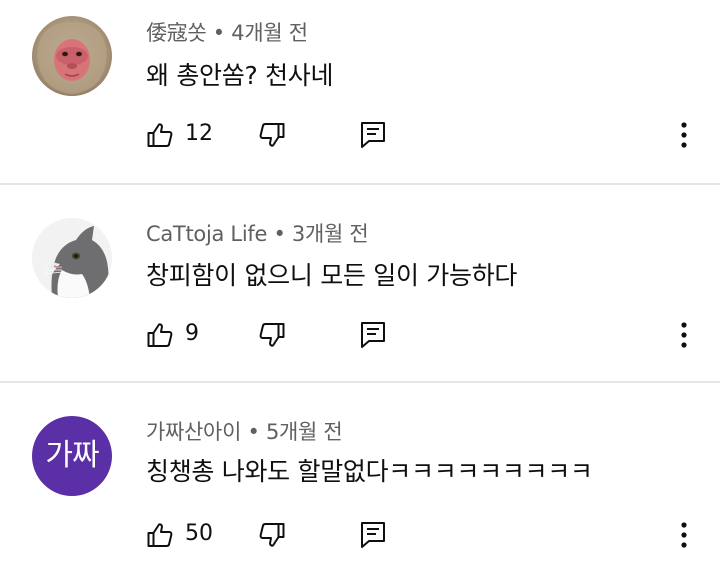 Image resolution: width=720 pixels, height=578 pixels. I want to click on comment-meta: 가짜산아이 • 5개월 전, so click(244, 431).